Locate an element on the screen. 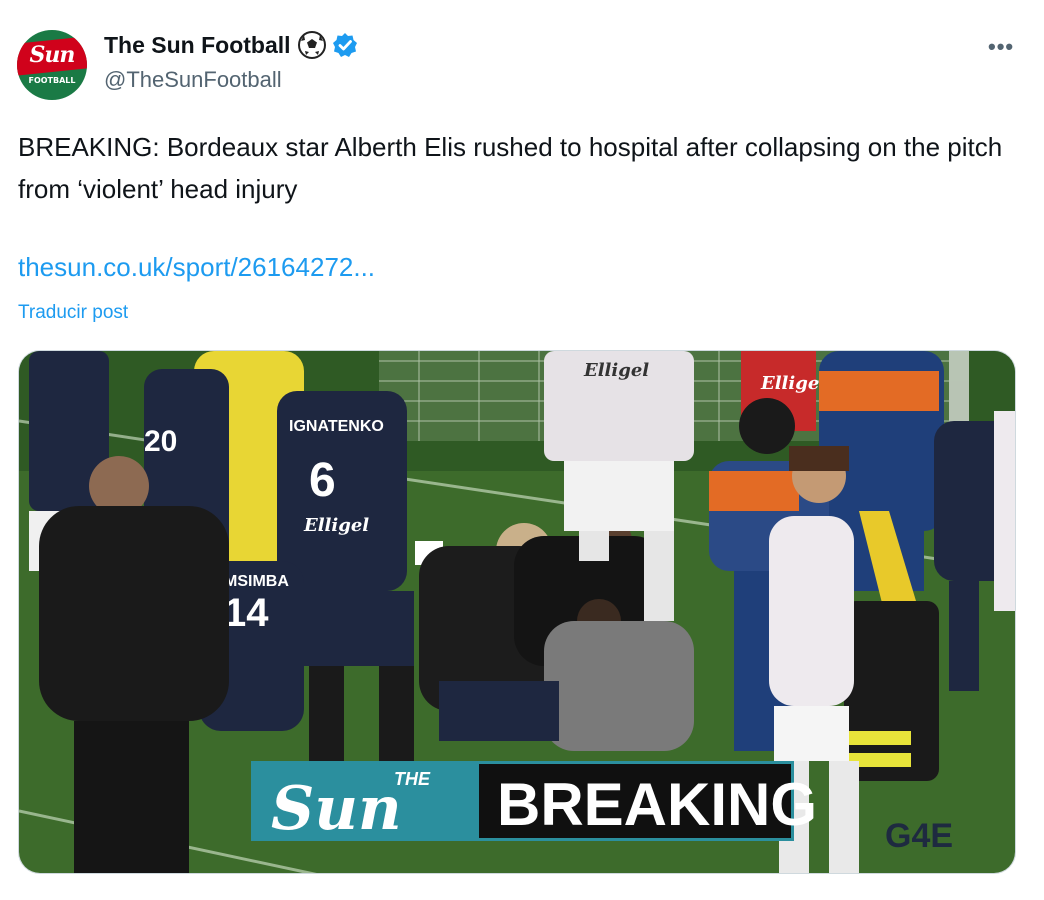  author-avatar: Sun FOOTBALL is located at coordinates (52, 65).